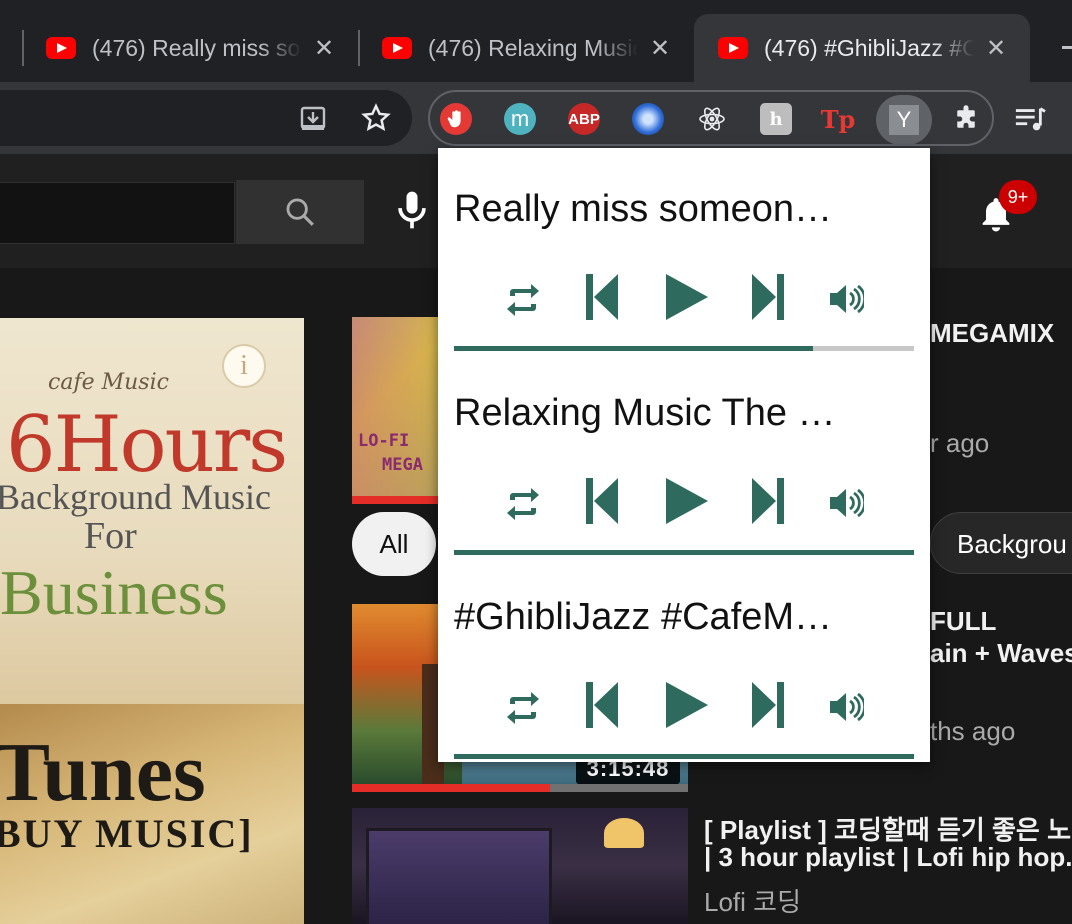 This screenshot has width=1072, height=924. Describe the element at coordinates (313, 119) in the screenshot. I see `install-app-icon` at that location.